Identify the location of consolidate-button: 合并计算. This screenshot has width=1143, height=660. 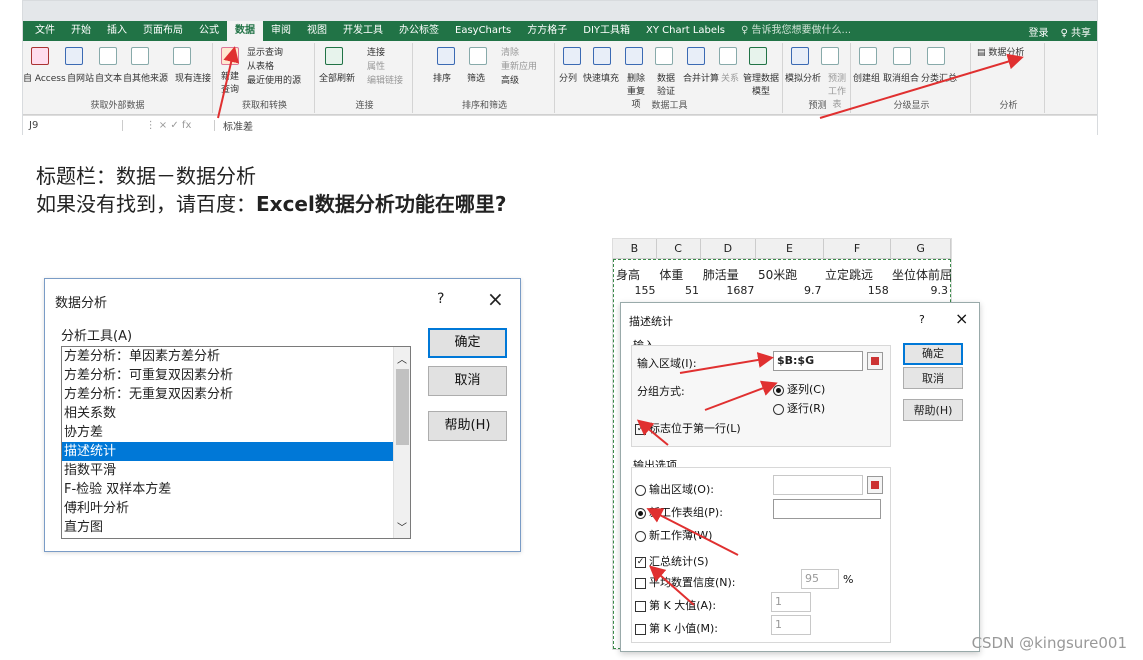
(701, 77).